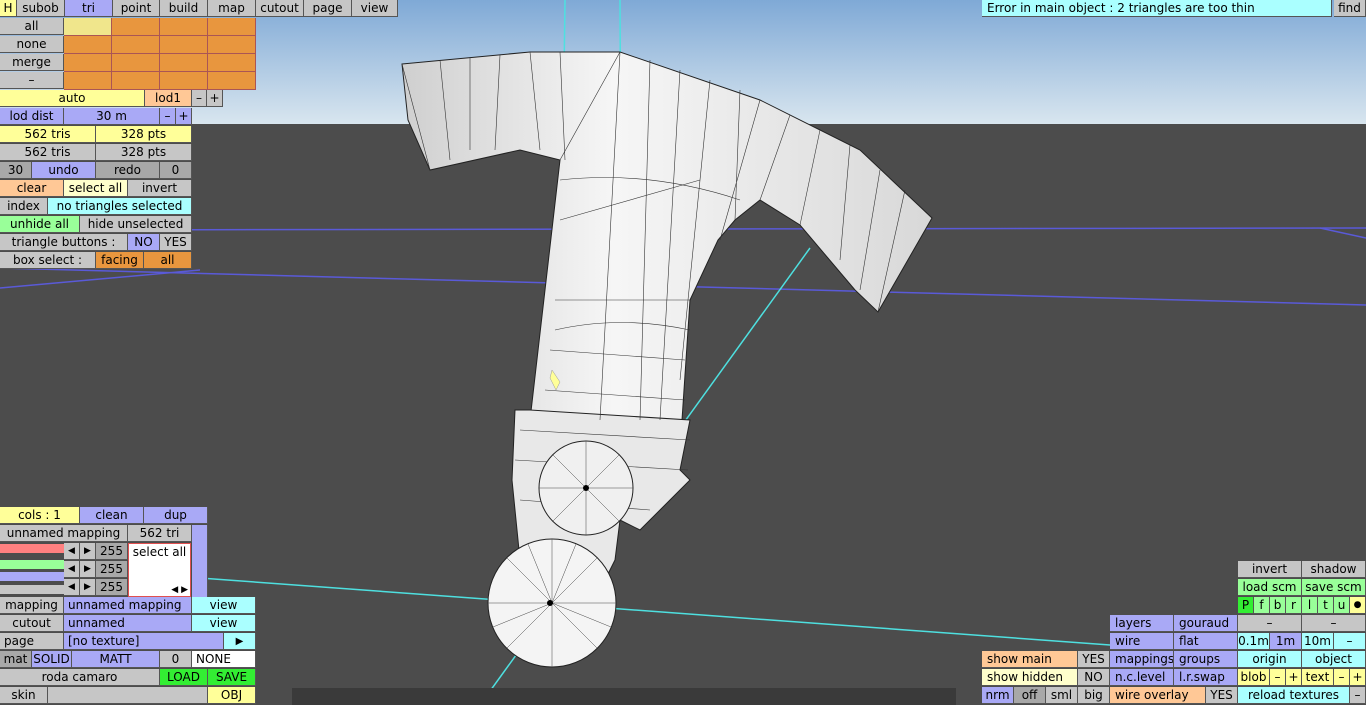 The width and height of the screenshot is (1366, 705). I want to click on clear-button: clear, so click(32, 188).